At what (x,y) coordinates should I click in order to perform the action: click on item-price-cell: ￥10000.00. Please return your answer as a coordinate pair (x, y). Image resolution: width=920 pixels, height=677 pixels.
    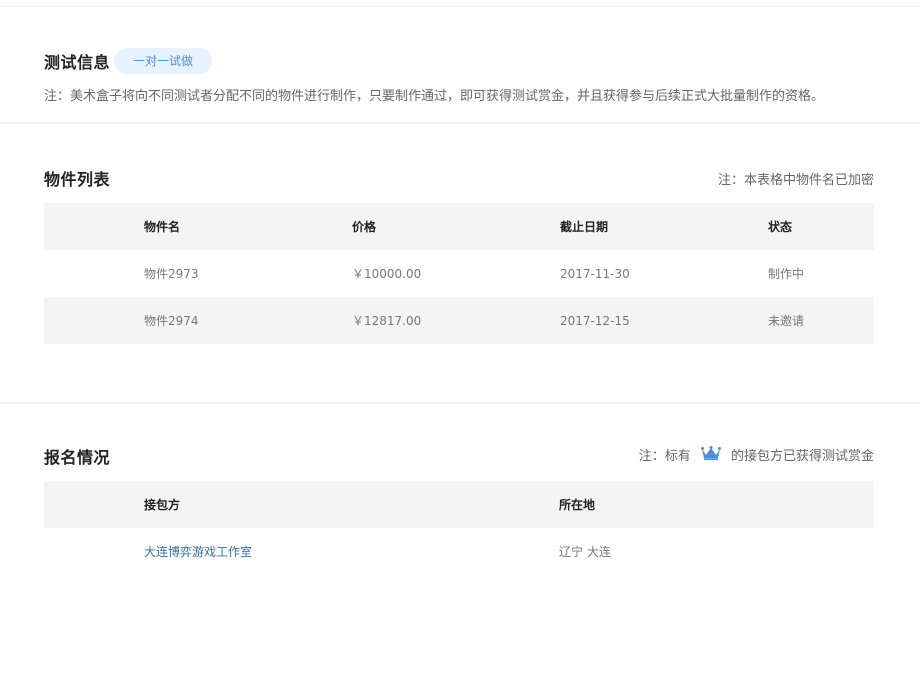
    Looking at the image, I should click on (387, 274).